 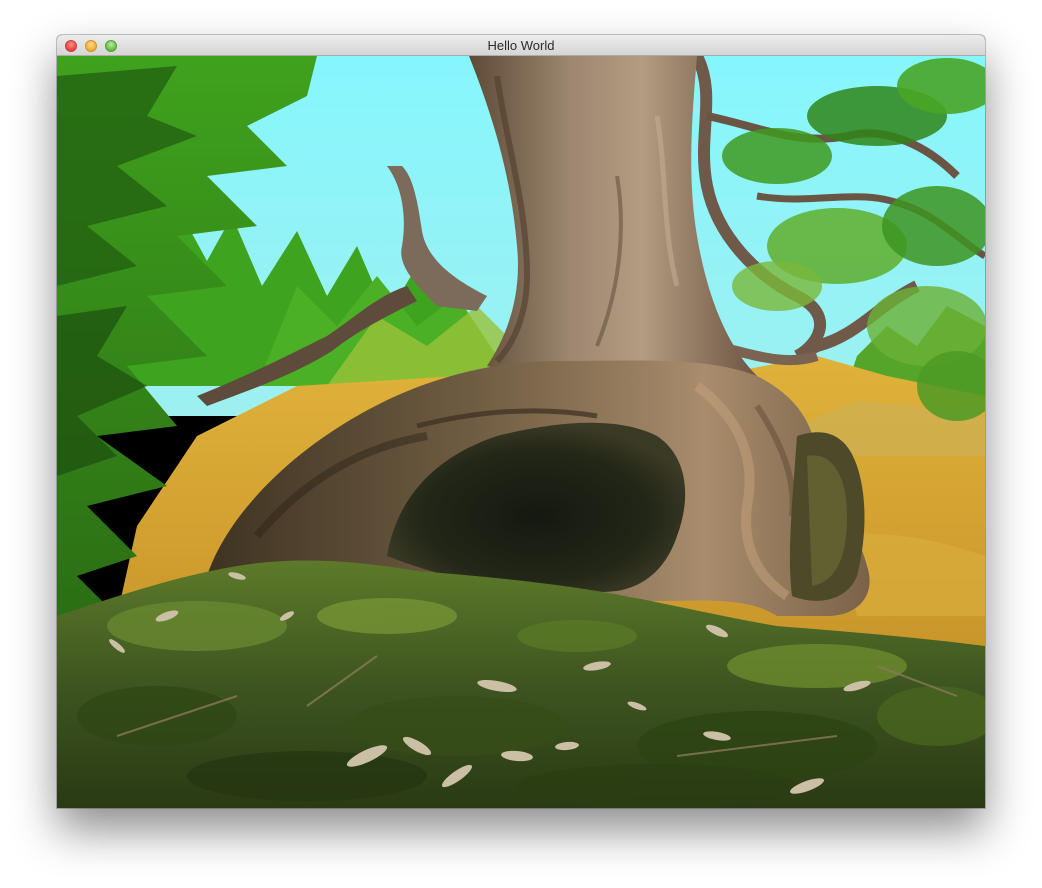 I want to click on window-title: Hello World, so click(x=521, y=45).